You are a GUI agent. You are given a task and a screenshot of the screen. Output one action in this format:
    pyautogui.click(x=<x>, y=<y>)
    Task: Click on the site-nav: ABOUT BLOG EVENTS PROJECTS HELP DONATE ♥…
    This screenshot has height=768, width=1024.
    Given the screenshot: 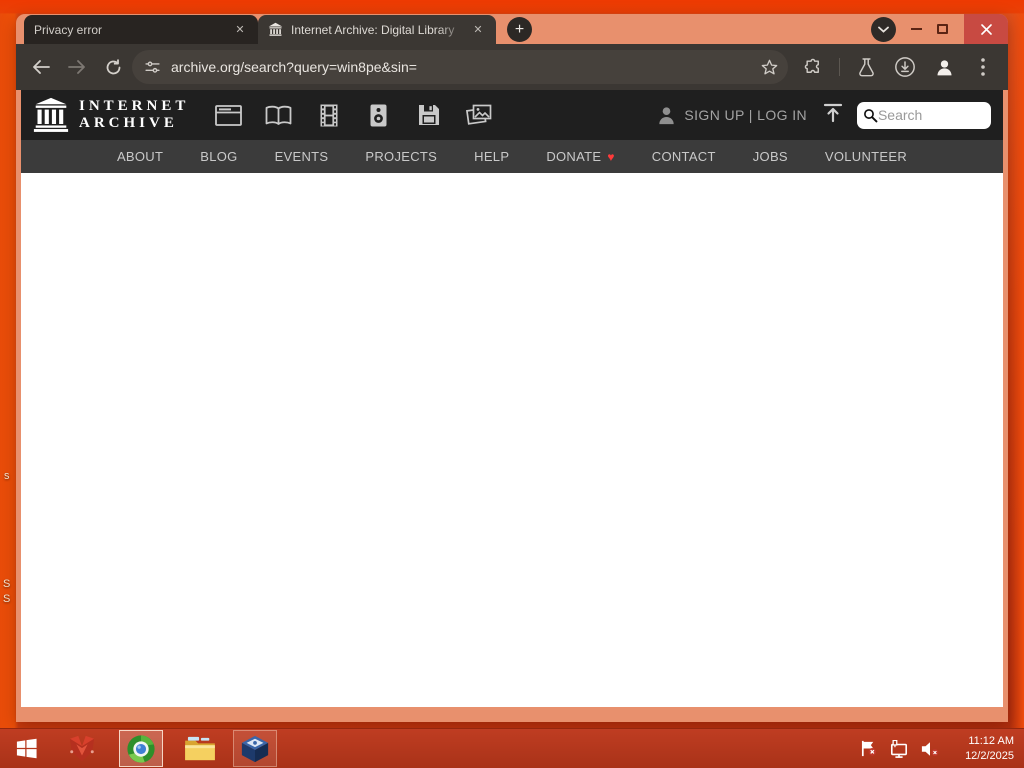 What is the action you would take?
    pyautogui.click(x=512, y=156)
    